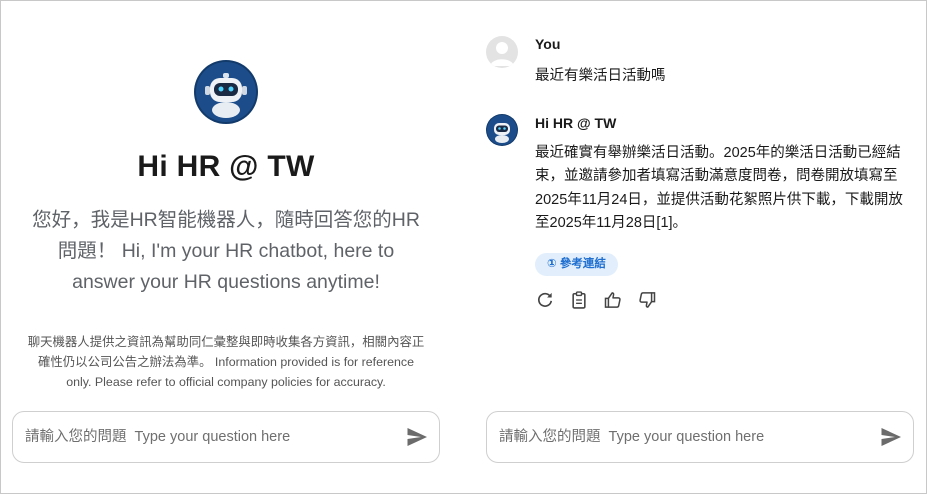 This screenshot has height=494, width=927. I want to click on reference-link-chip: ① 參考連結, so click(576, 264).